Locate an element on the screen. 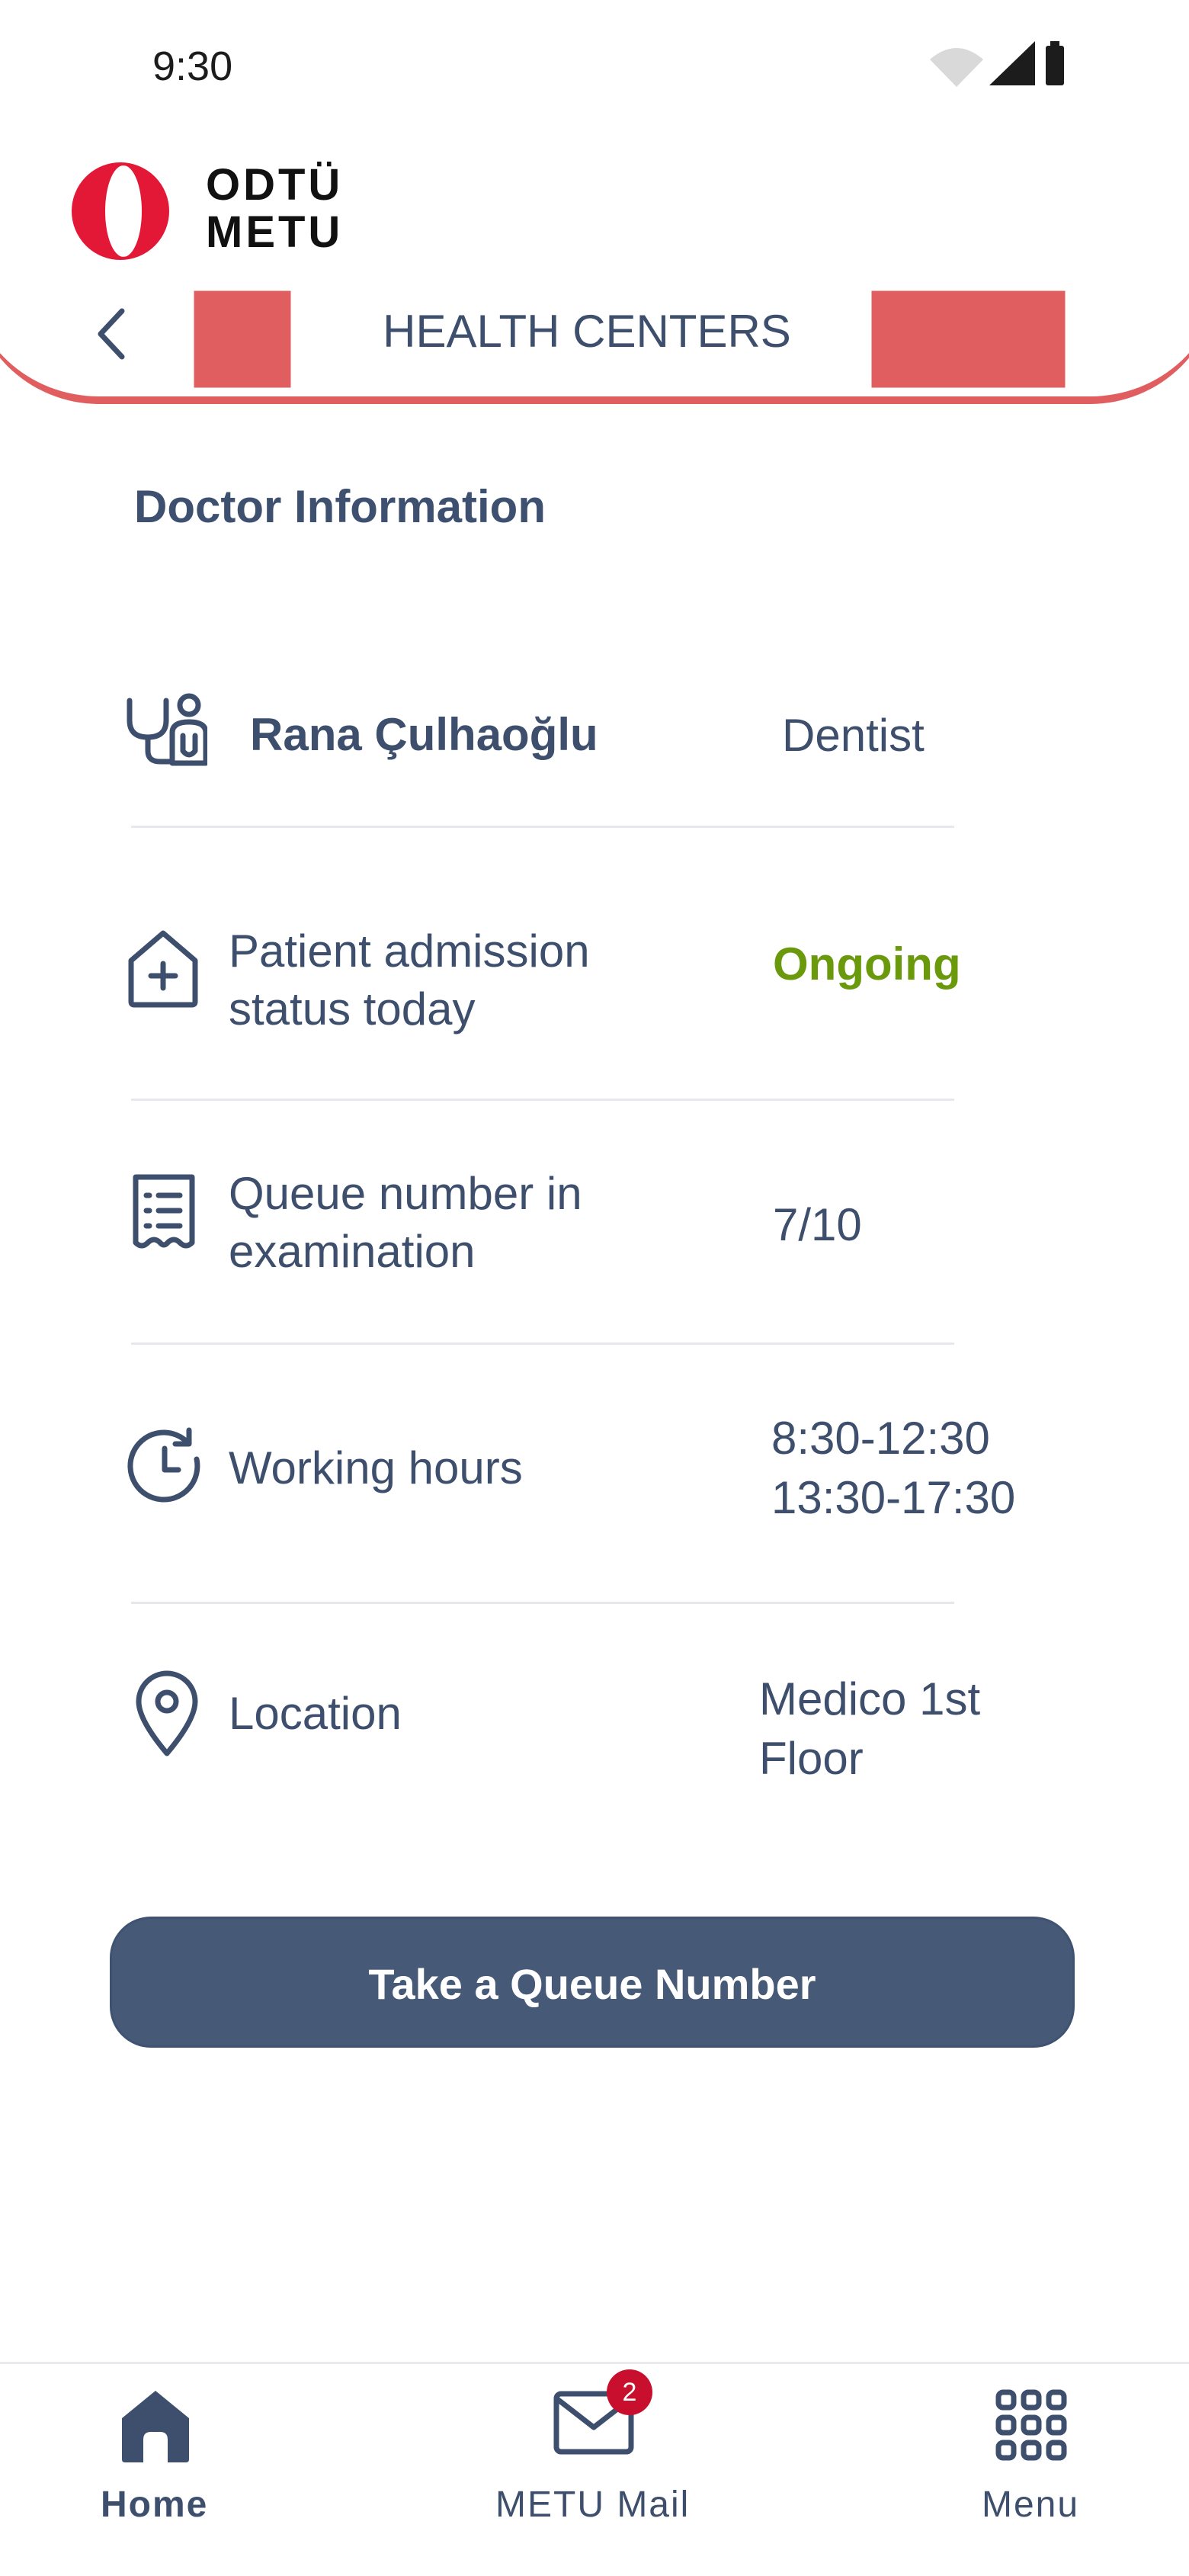 The image size is (1189, 2576). location-pin-icon is located at coordinates (167, 1713).